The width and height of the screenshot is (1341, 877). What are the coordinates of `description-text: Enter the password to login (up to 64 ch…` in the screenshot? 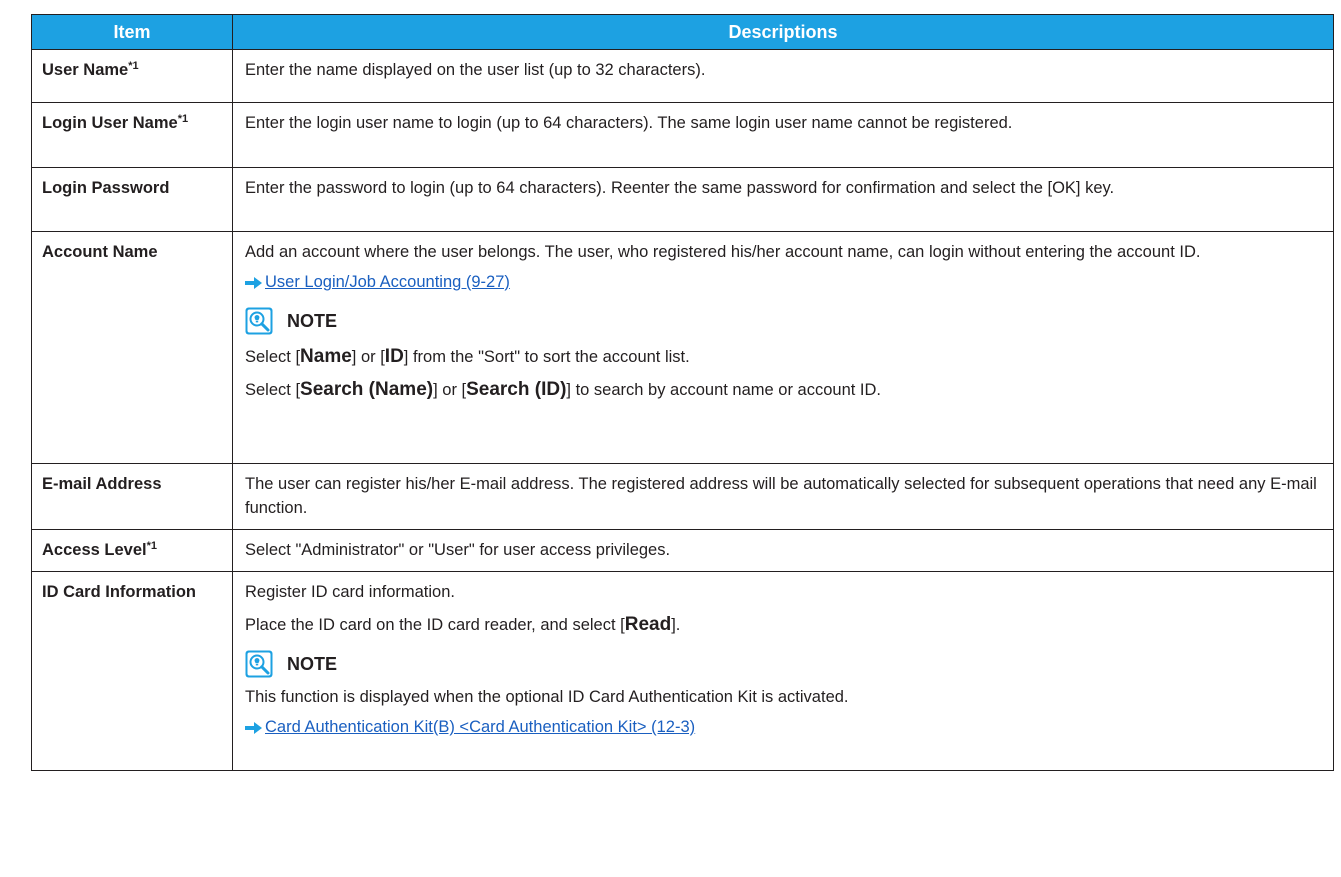 It's located at (680, 188).